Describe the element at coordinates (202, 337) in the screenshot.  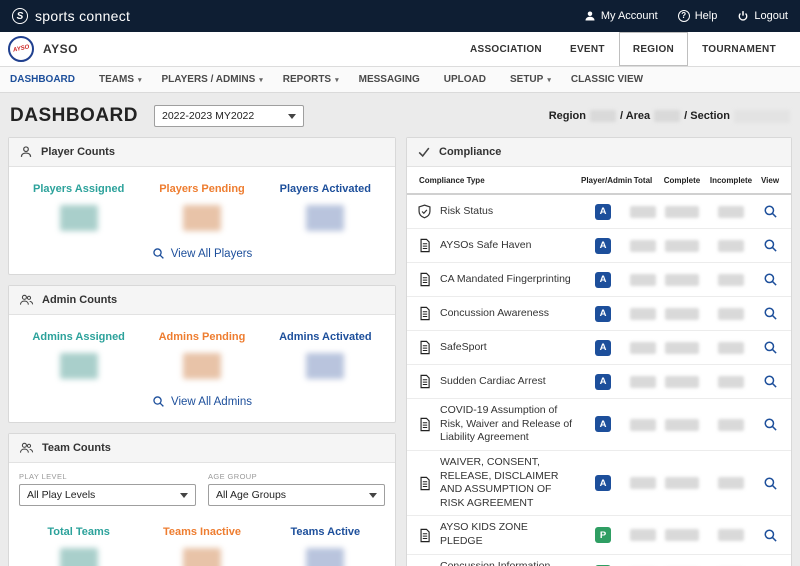
I see `count-label: Admins Pending` at that location.